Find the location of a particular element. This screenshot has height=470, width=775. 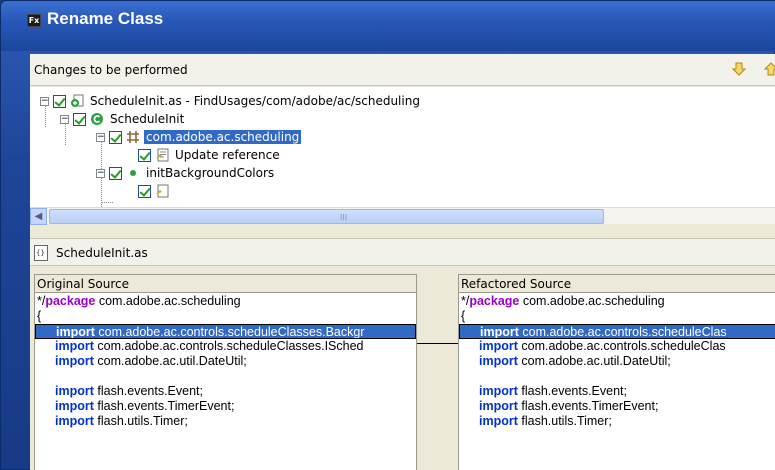

tree-node-partial is located at coordinates (155, 191).